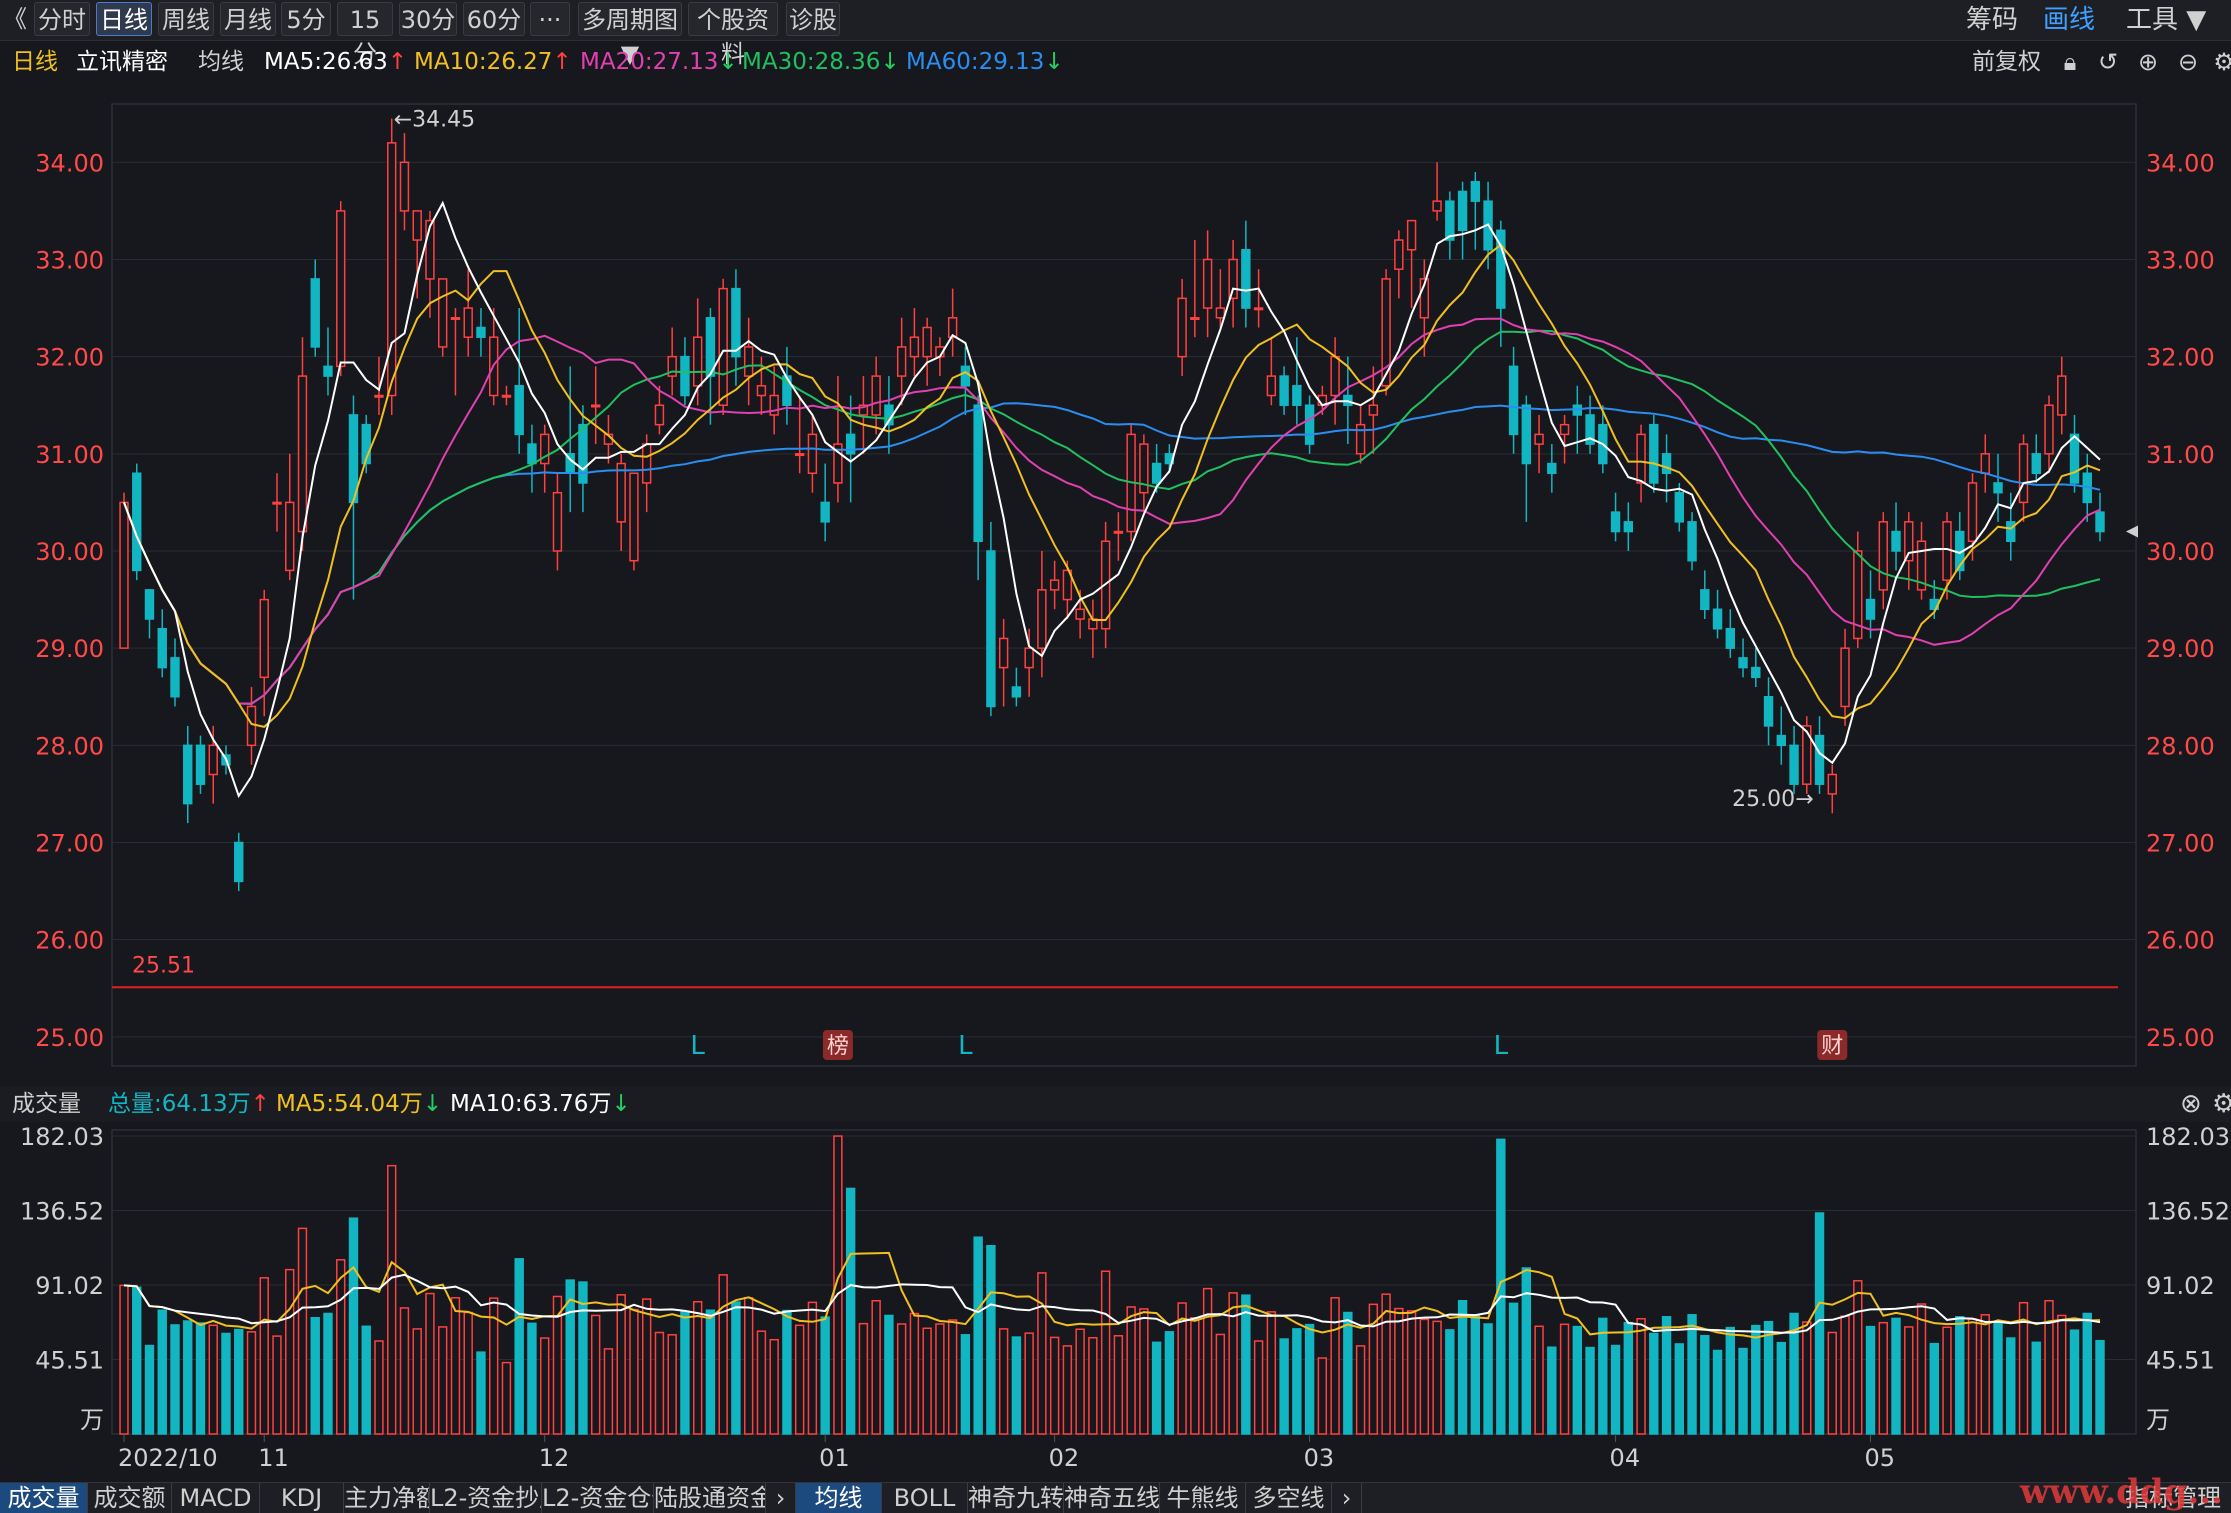 Image resolution: width=2231 pixels, height=1513 pixels. What do you see at coordinates (1112, 1498) in the screenshot?
I see `indicator-tab-11: 神奇五线谱` at bounding box center [1112, 1498].